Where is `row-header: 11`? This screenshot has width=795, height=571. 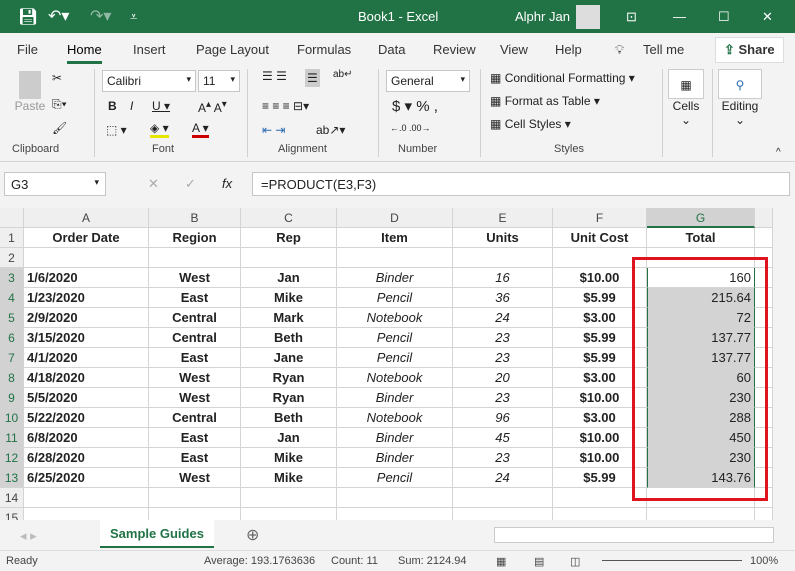
row-header: 11 is located at coordinates (12, 438).